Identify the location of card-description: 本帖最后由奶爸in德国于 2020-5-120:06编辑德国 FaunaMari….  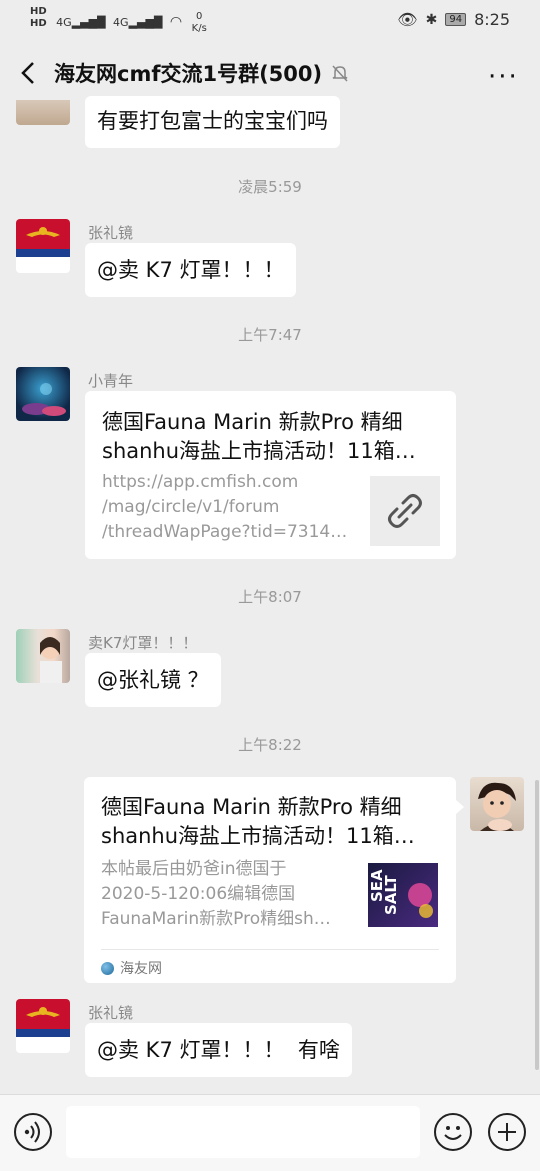
(216, 894).